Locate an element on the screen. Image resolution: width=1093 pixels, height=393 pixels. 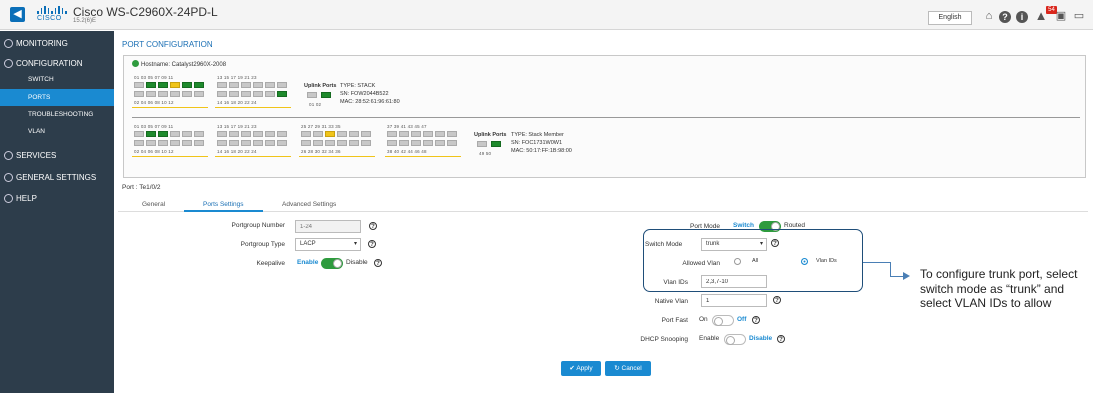
info-icon: i is located at coordinates (1022, 17).